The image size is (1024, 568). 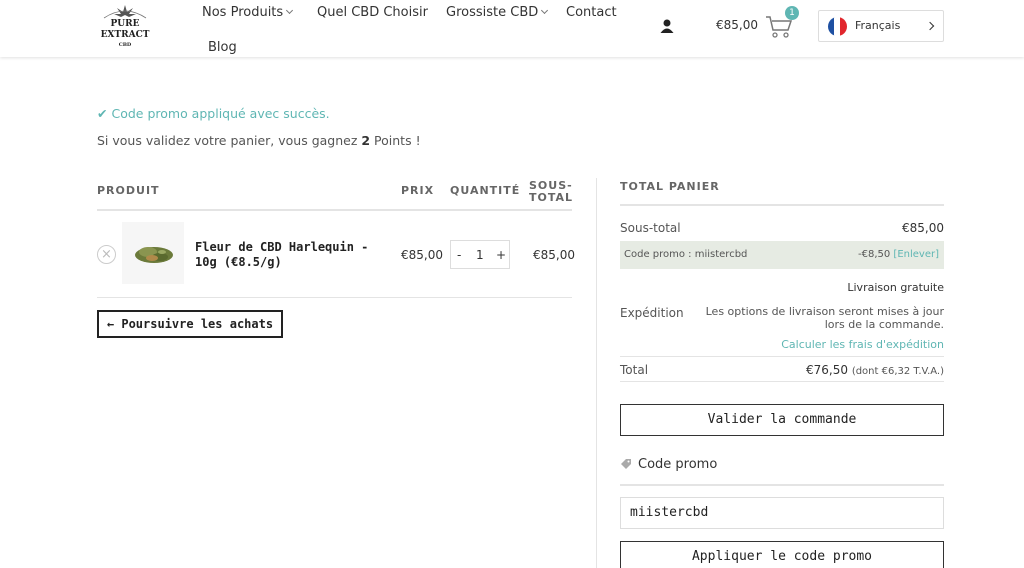 I want to click on header-quantity: QUANTITÉ, so click(x=485, y=190).